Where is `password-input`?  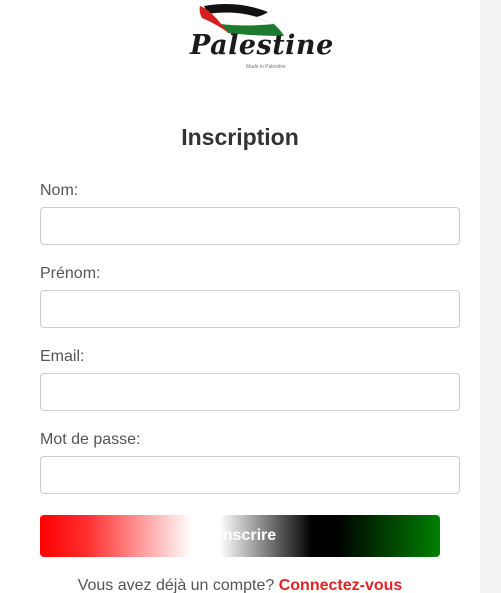
password-input is located at coordinates (250, 475).